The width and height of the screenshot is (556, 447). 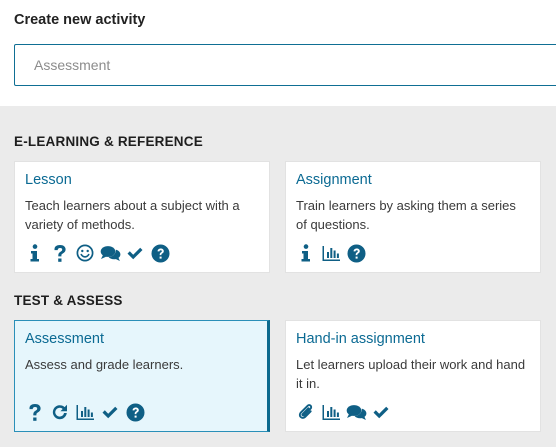 I want to click on card-title: Lesson, so click(x=48, y=180).